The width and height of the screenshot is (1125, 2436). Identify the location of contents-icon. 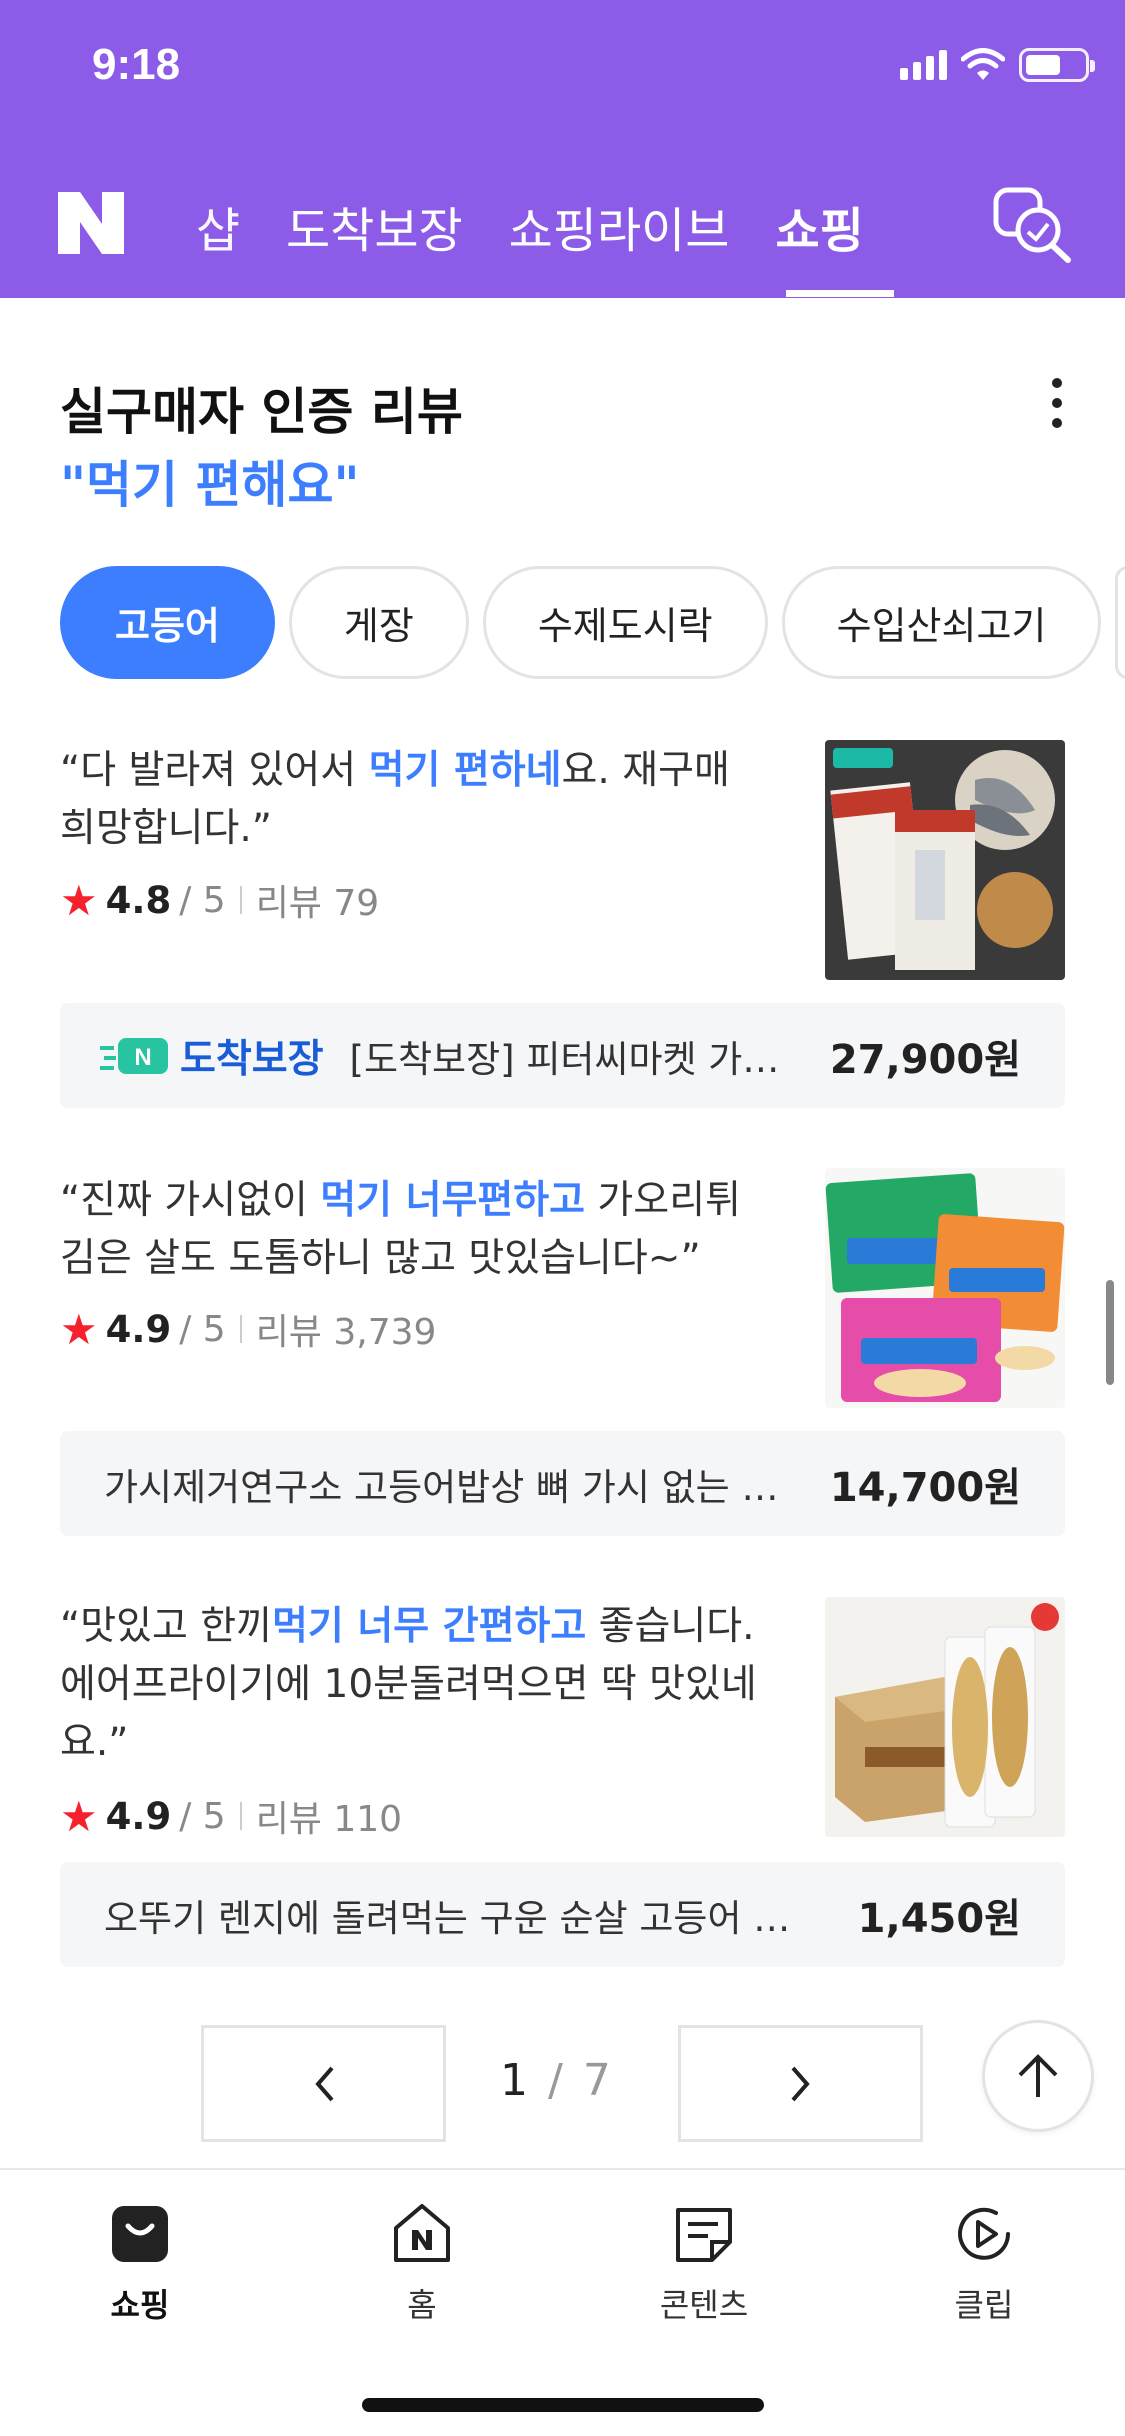
(704, 2235).